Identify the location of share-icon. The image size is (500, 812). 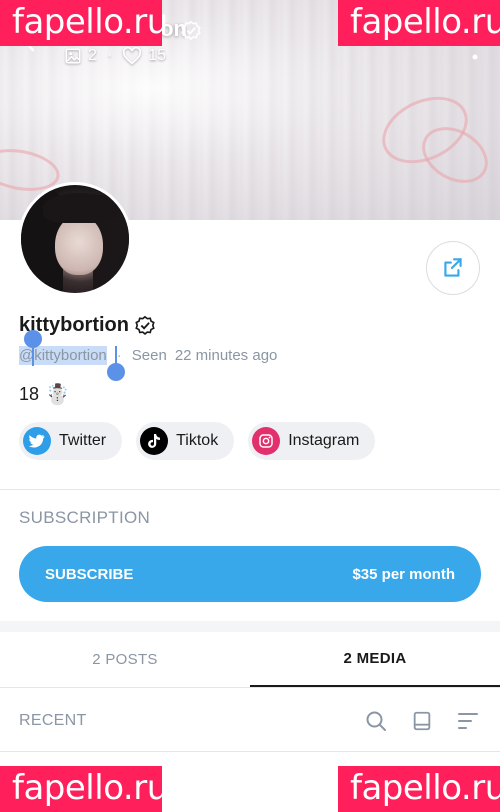
(453, 267).